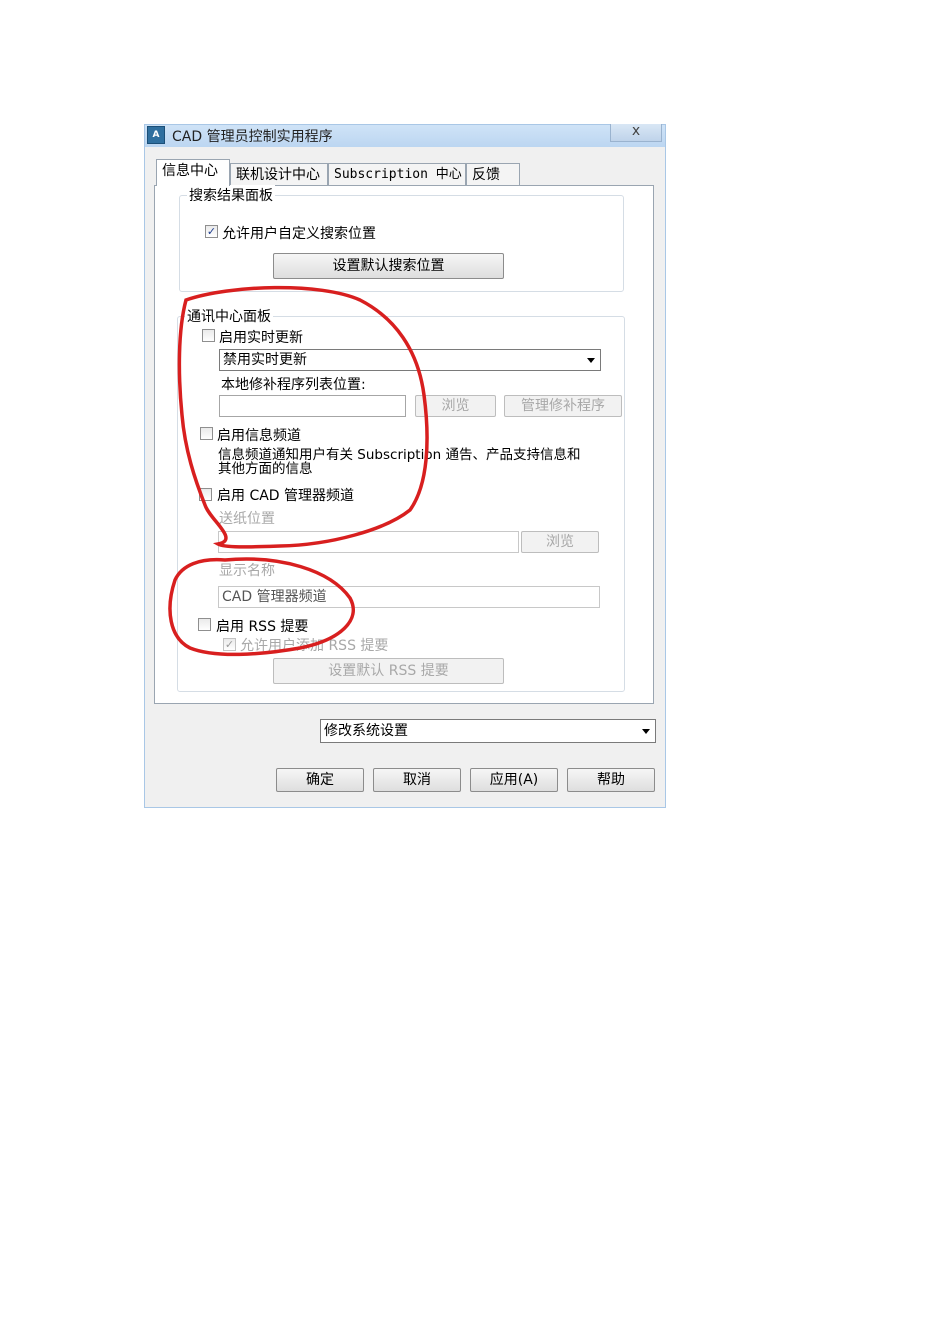  I want to click on manage-patches-button: 管理修补程序, so click(563, 406).